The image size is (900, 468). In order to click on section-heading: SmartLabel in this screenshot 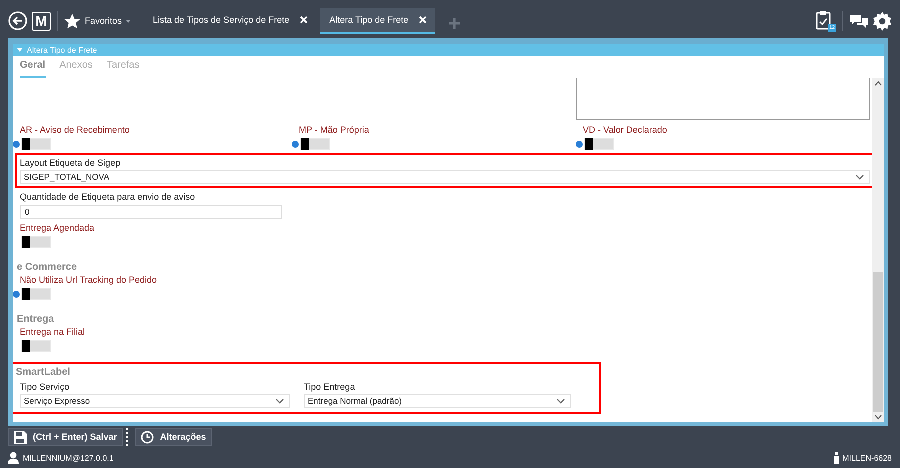, I will do `click(44, 372)`.